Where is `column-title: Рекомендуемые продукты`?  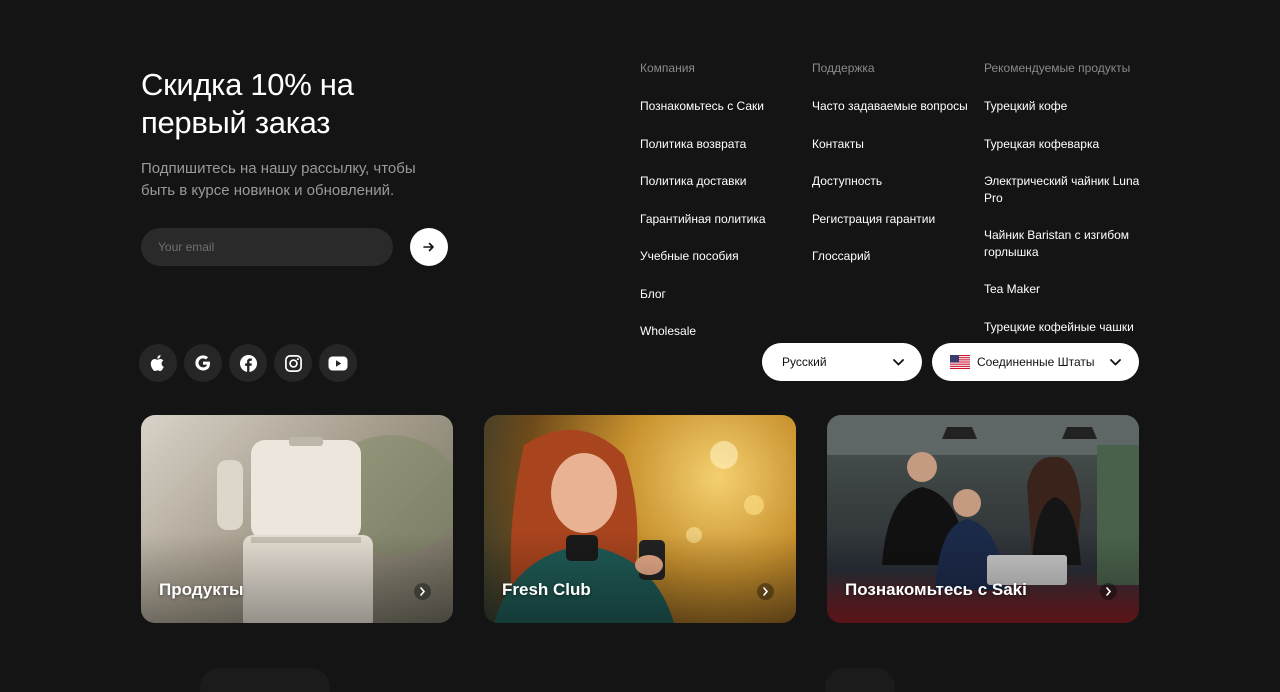 column-title: Рекомендуемые продукты is located at coordinates (1057, 68).